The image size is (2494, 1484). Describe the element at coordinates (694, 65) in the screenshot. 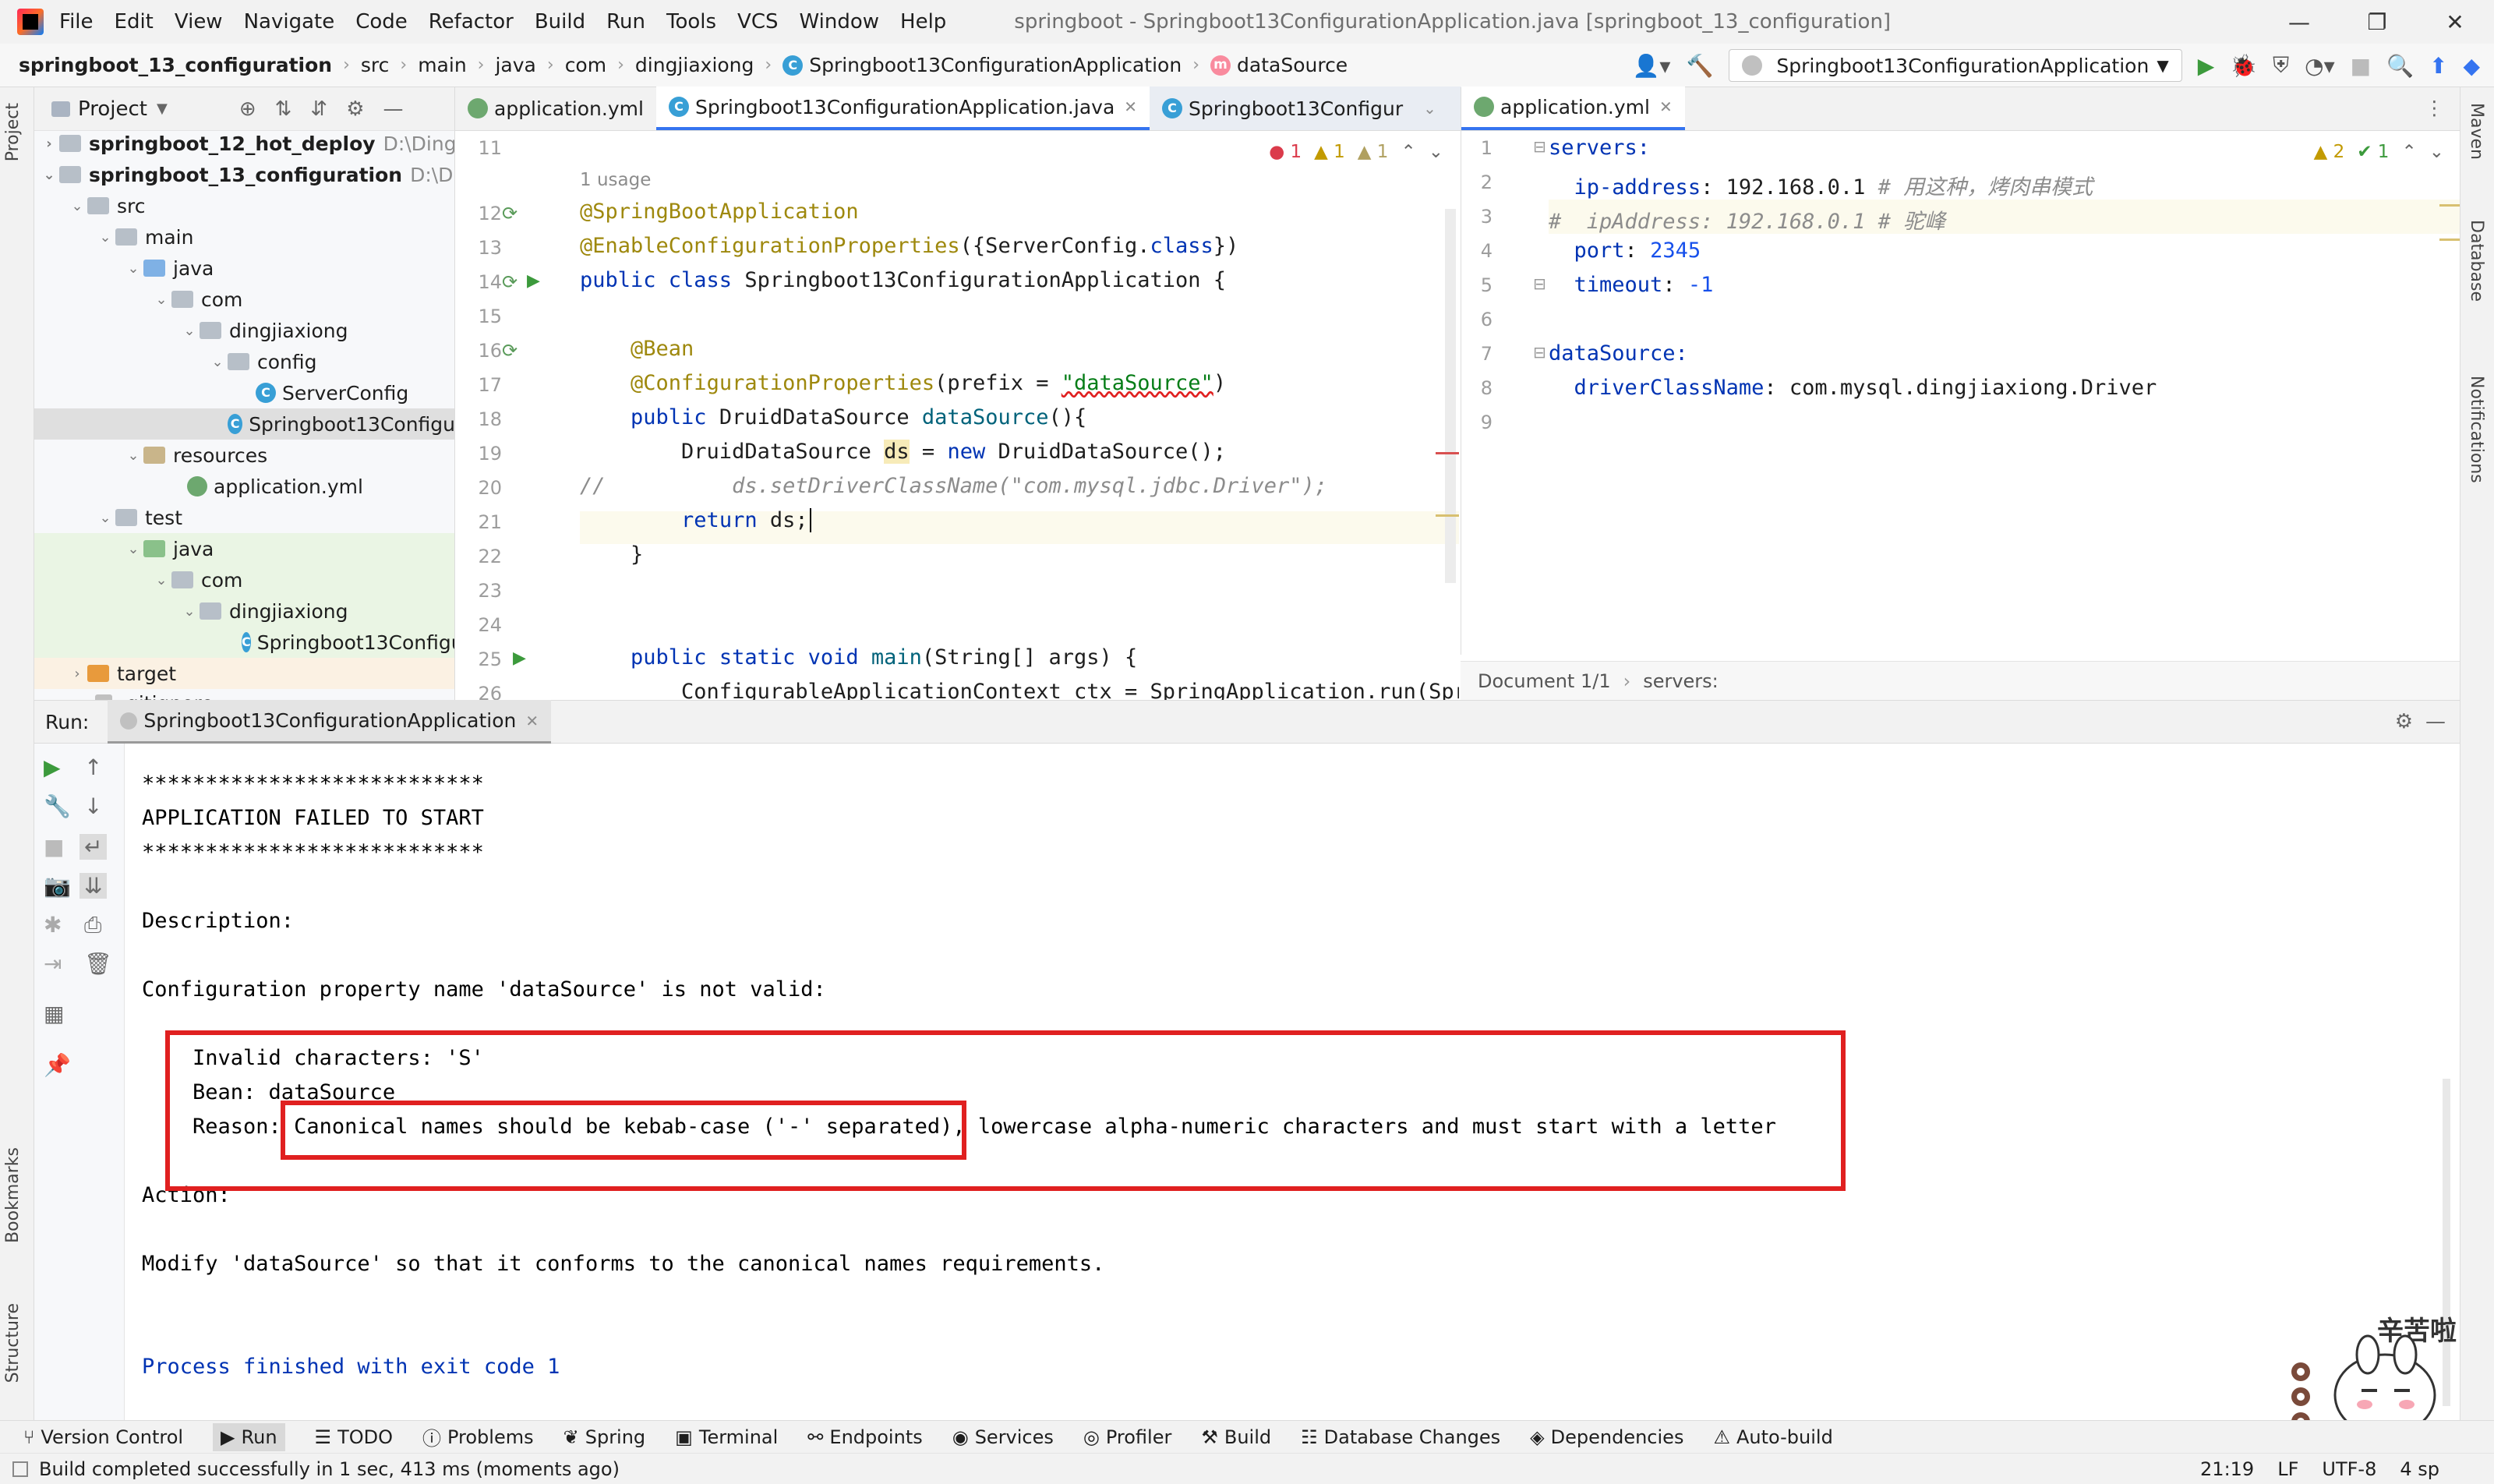

I see `crumb-package: dingjiaxiong` at that location.